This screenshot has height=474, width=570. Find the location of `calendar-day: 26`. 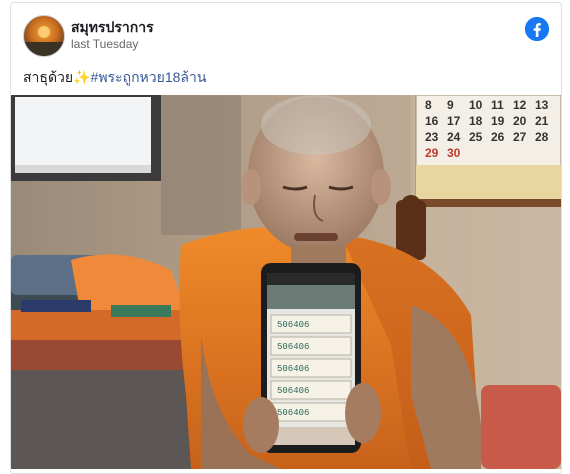

calendar-day: 26 is located at coordinates (498, 137).